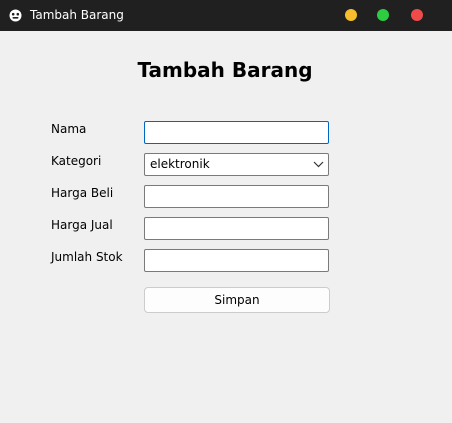  What do you see at coordinates (383, 15) in the screenshot?
I see `maximize-button` at bounding box center [383, 15].